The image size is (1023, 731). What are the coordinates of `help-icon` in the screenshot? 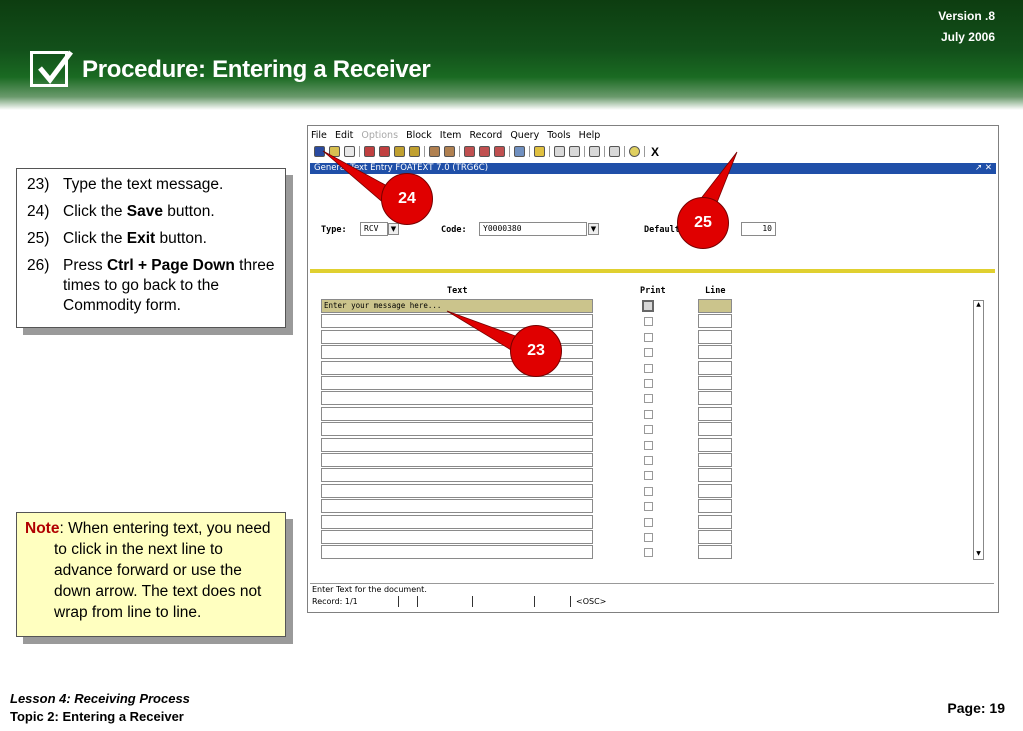 It's located at (634, 151).